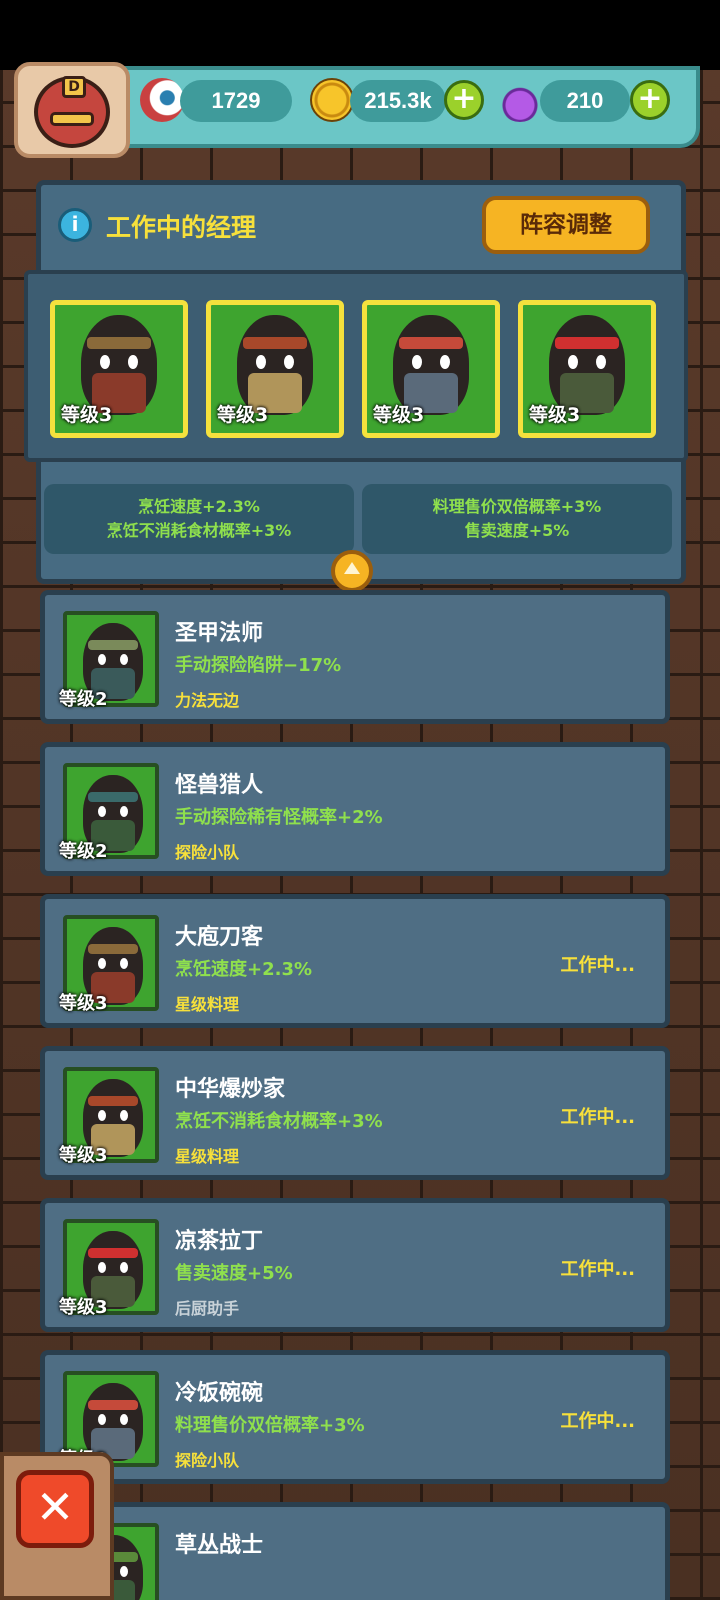 This screenshot has width=720, height=1600. What do you see at coordinates (650, 100) in the screenshot?
I see `add-potions-button: +` at bounding box center [650, 100].